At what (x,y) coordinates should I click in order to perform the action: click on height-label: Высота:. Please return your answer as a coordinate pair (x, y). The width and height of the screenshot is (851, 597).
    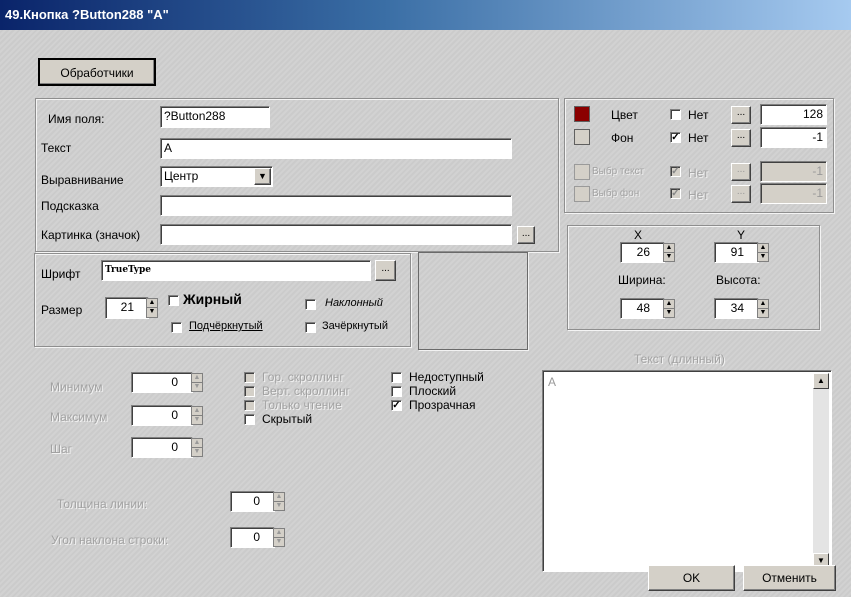
    Looking at the image, I should click on (738, 280).